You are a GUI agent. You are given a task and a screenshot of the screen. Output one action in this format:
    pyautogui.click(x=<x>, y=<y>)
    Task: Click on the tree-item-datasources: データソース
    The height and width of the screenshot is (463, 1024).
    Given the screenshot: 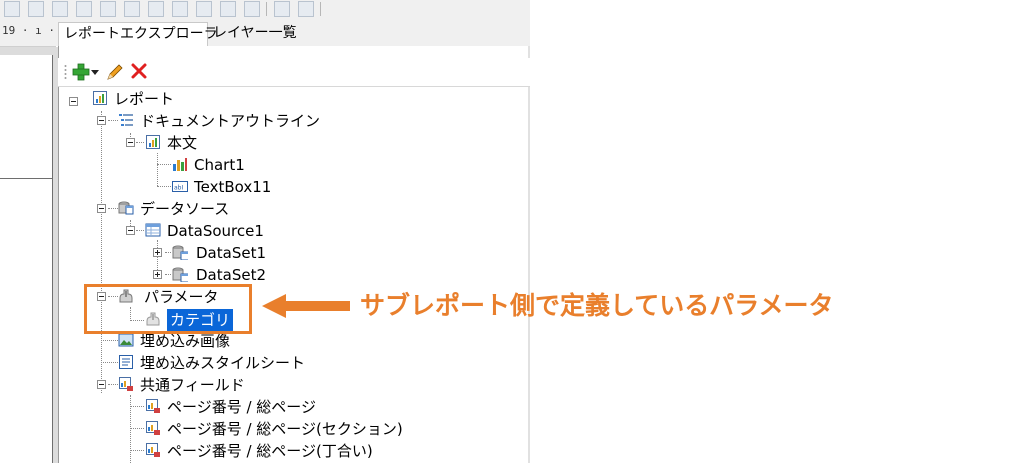 What is the action you would take?
    pyautogui.click(x=184, y=208)
    